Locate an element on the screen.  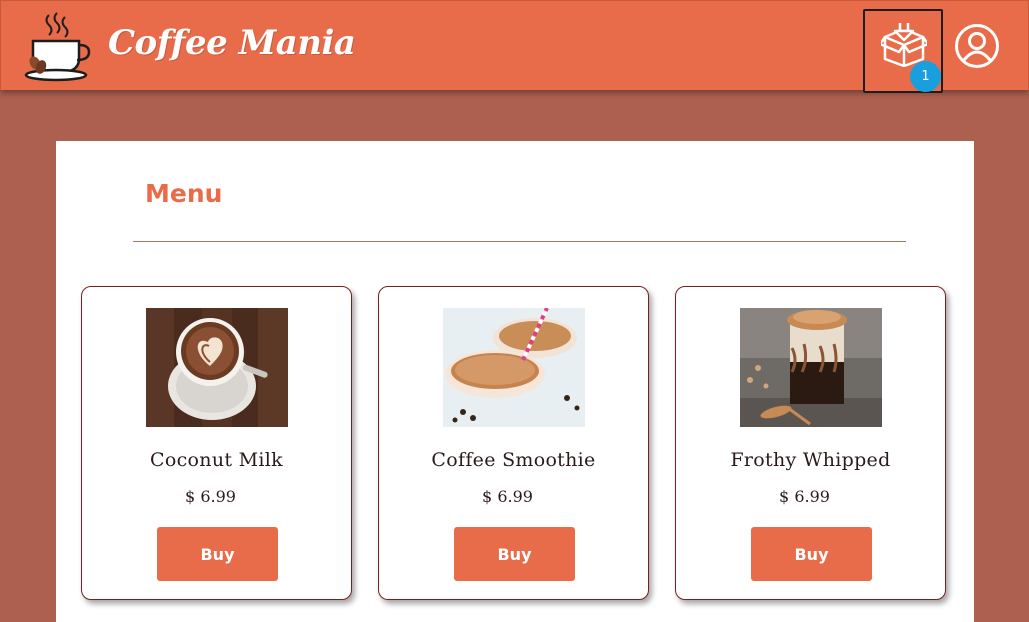
product-name: Coconut Milk is located at coordinates (216, 460).